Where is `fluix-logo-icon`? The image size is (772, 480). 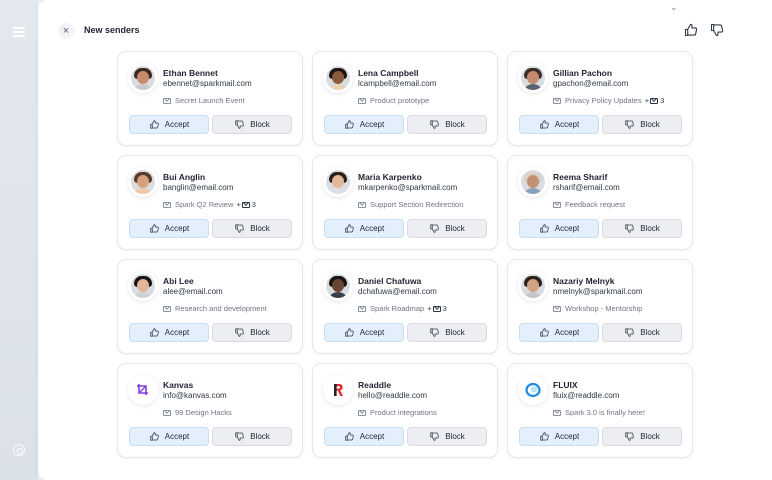
fluix-logo-icon is located at coordinates (533, 390).